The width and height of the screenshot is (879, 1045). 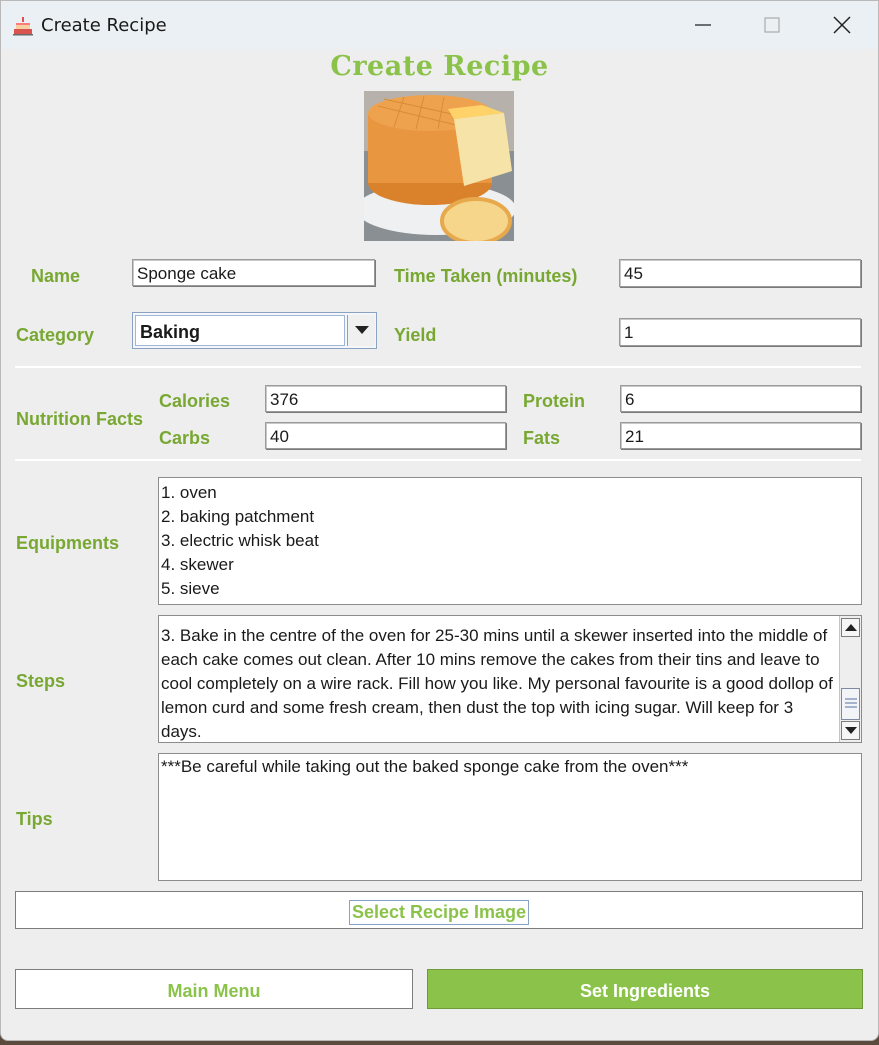 What do you see at coordinates (104, 25) in the screenshot?
I see `window-title: Create Recipe` at bounding box center [104, 25].